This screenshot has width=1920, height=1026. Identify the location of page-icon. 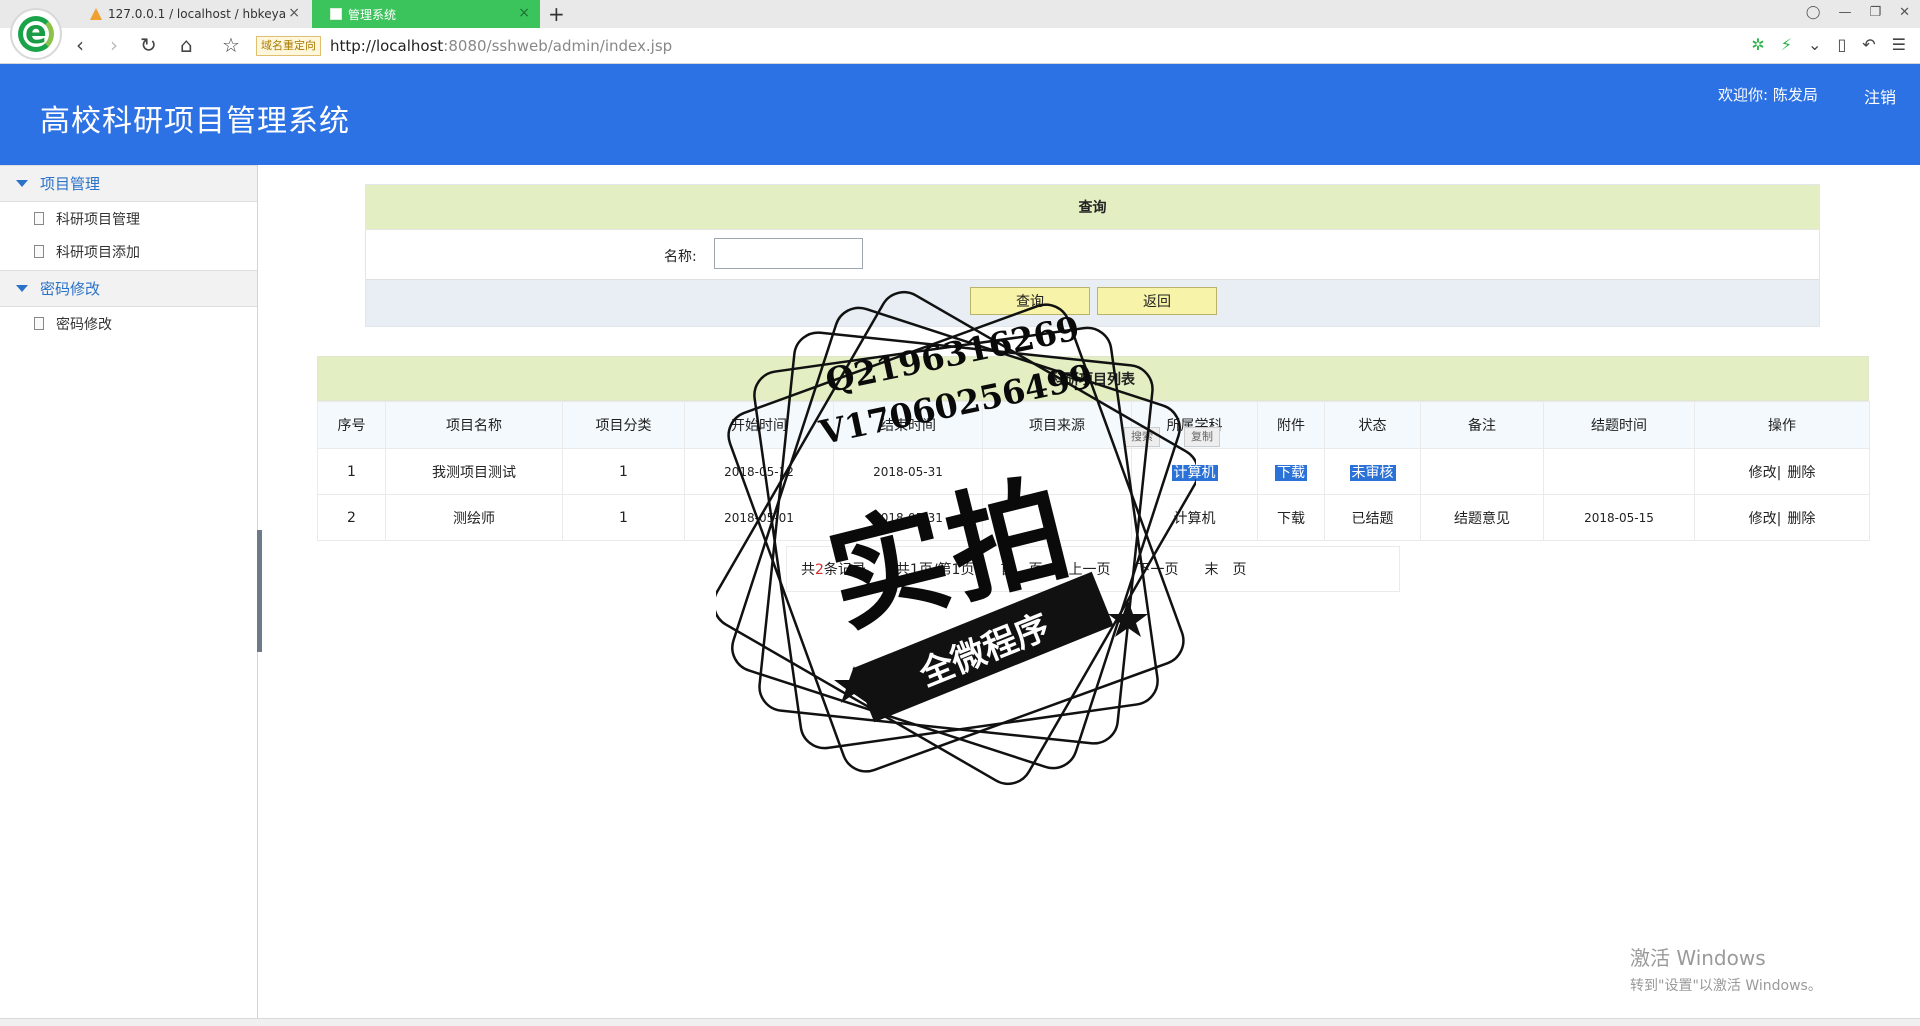
(336, 14).